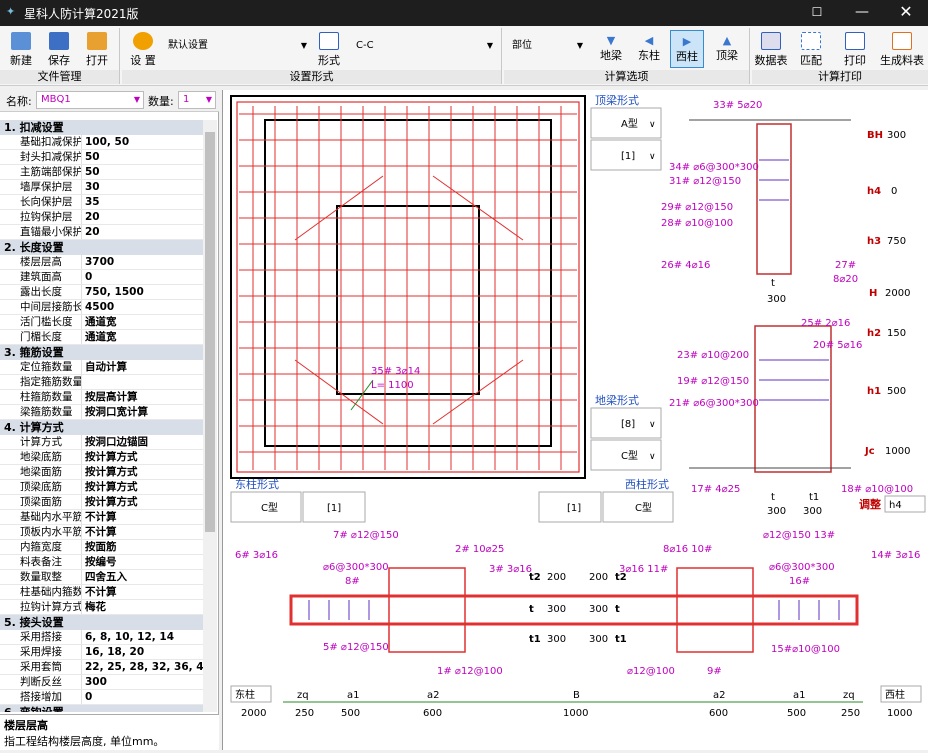  Describe the element at coordinates (142, 367) in the screenshot. I see `property-value: 自动计算` at that location.